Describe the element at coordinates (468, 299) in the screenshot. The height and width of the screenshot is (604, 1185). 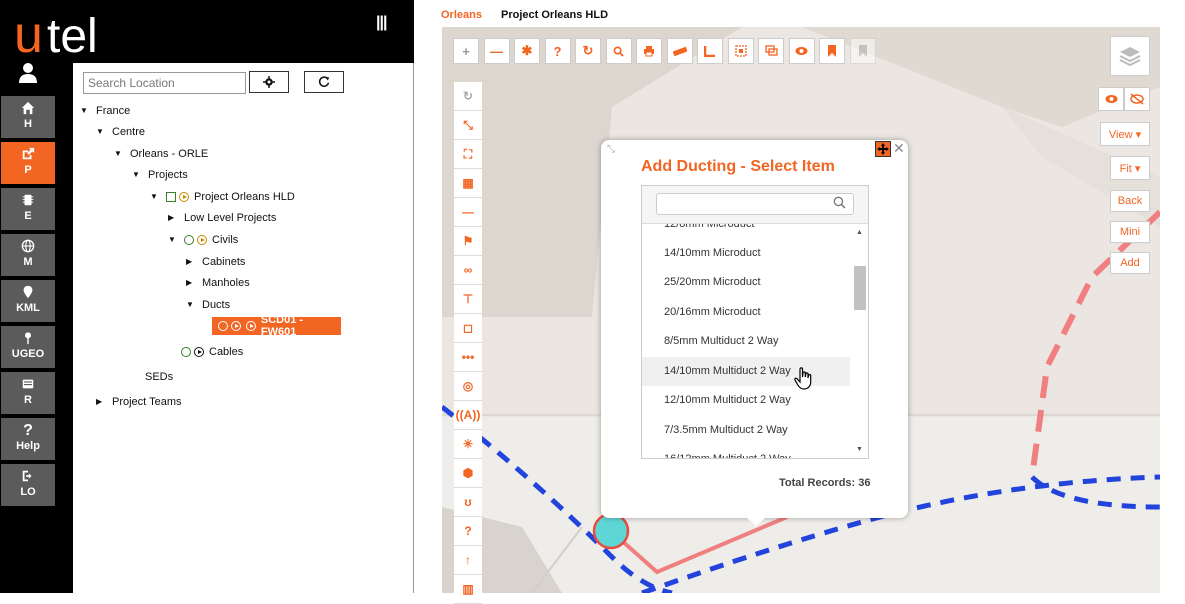
I see `signpost-button: ⊤` at that location.